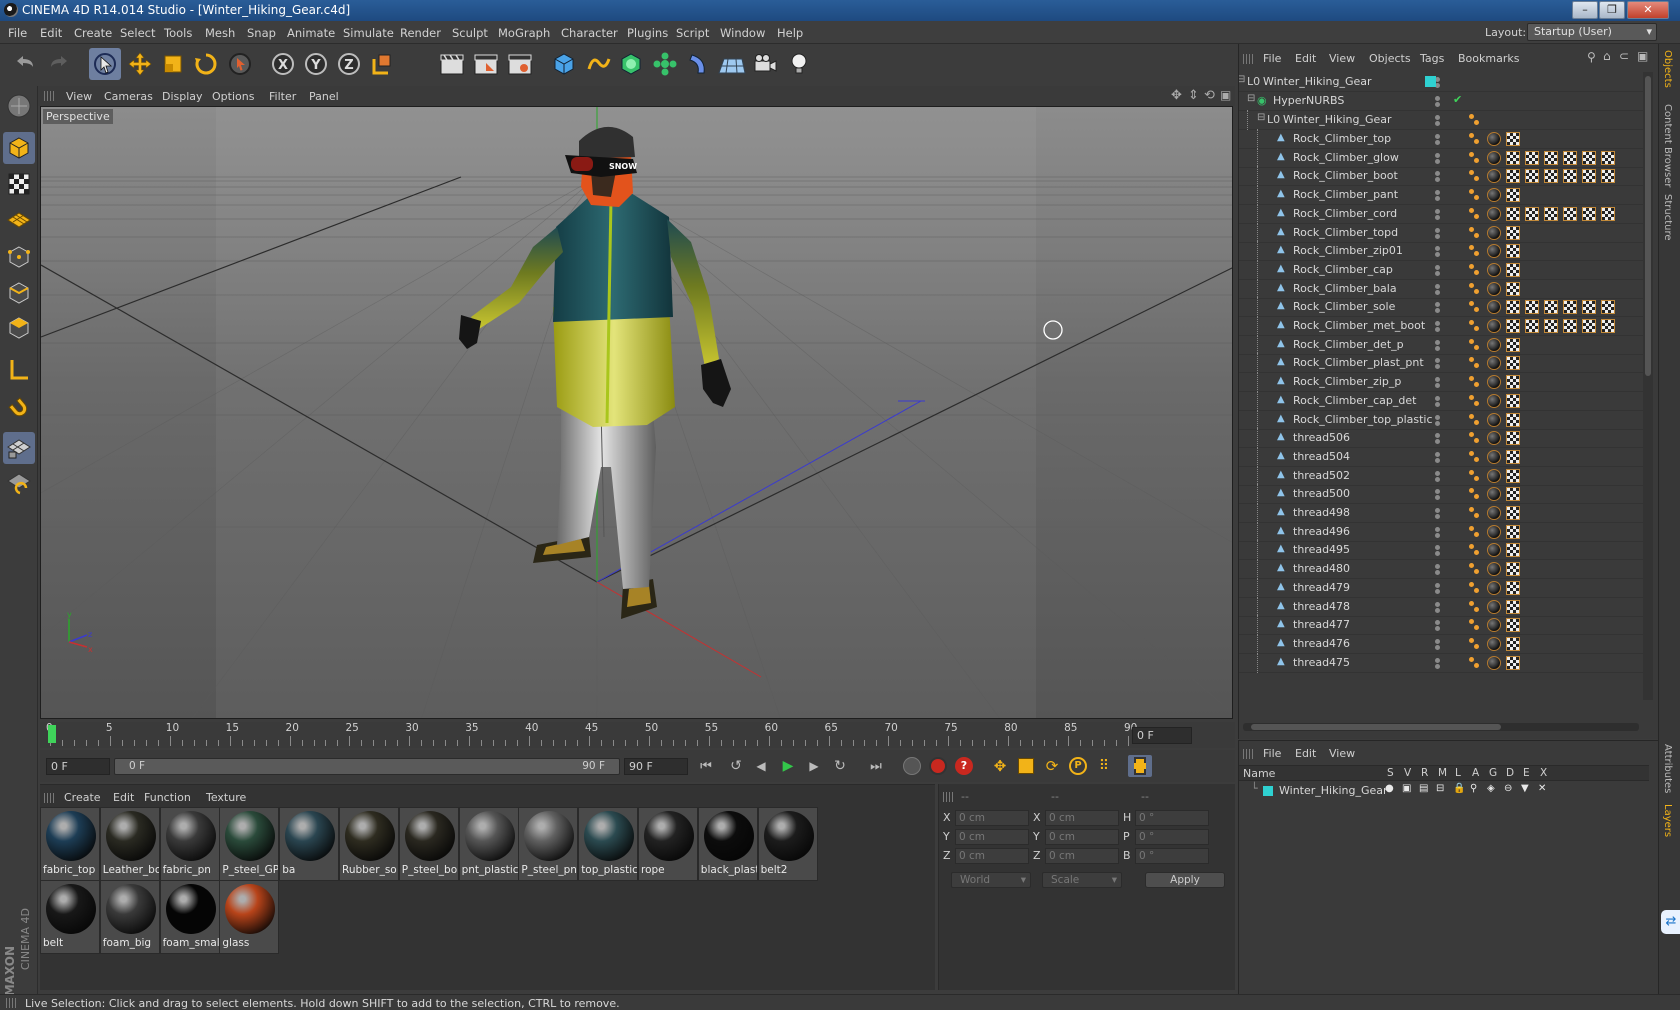 This screenshot has width=1680, height=1010. Describe the element at coordinates (790, 33) in the screenshot. I see `menu-help: Help` at that location.